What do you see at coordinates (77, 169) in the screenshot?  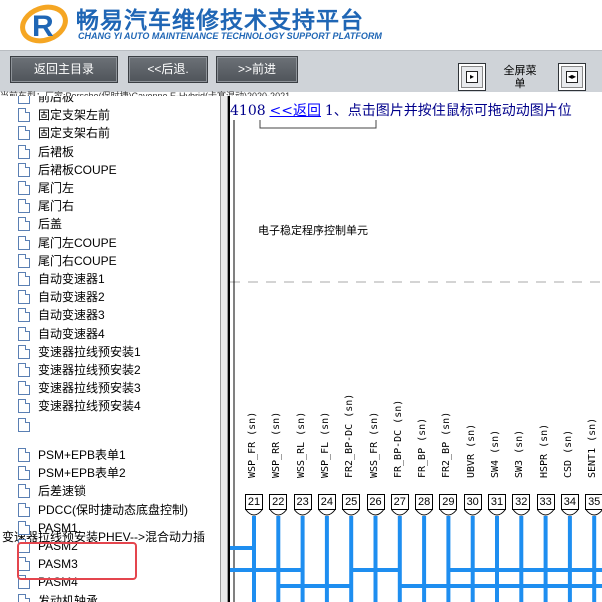 I see `tree-item-label: 后裙板COUPE` at bounding box center [77, 169].